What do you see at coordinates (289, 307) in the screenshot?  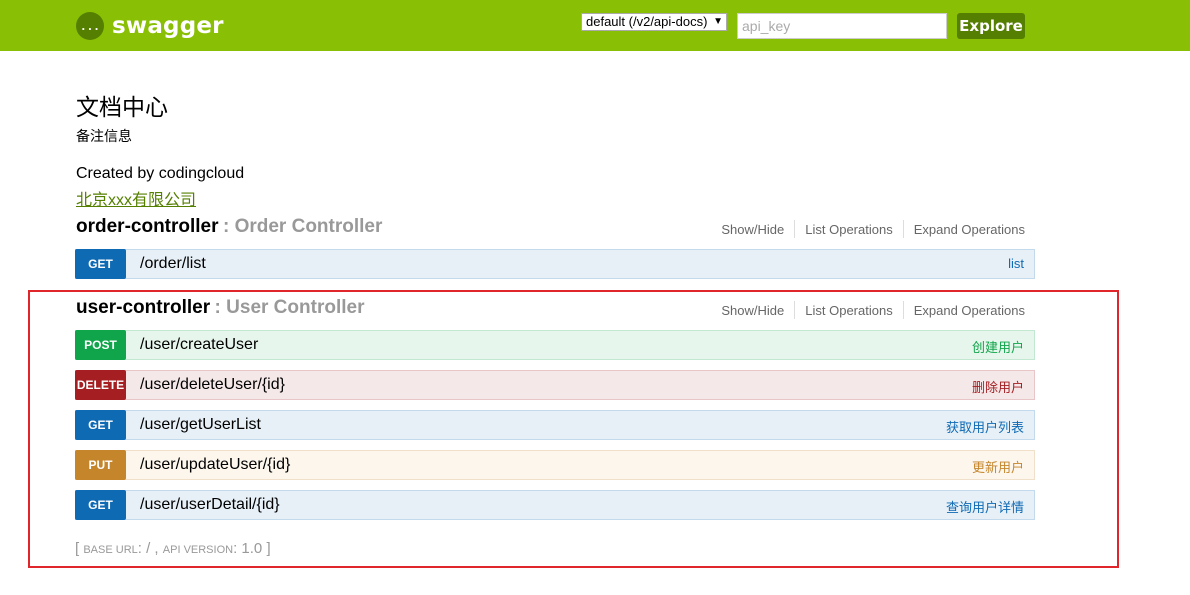 I see `resource-description: : User Controller` at bounding box center [289, 307].